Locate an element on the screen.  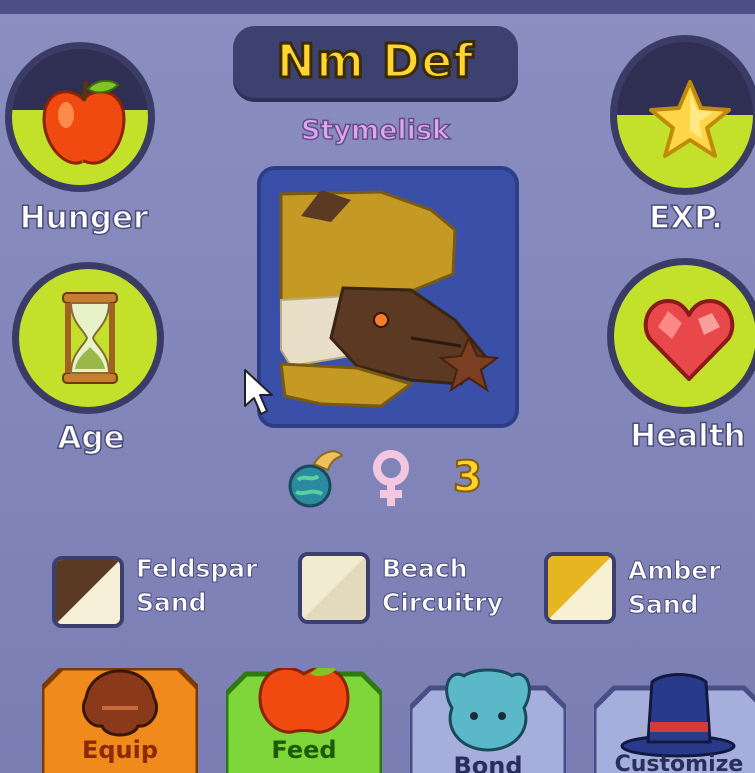
pet-name-plate: Nm Def is located at coordinates (375, 64).